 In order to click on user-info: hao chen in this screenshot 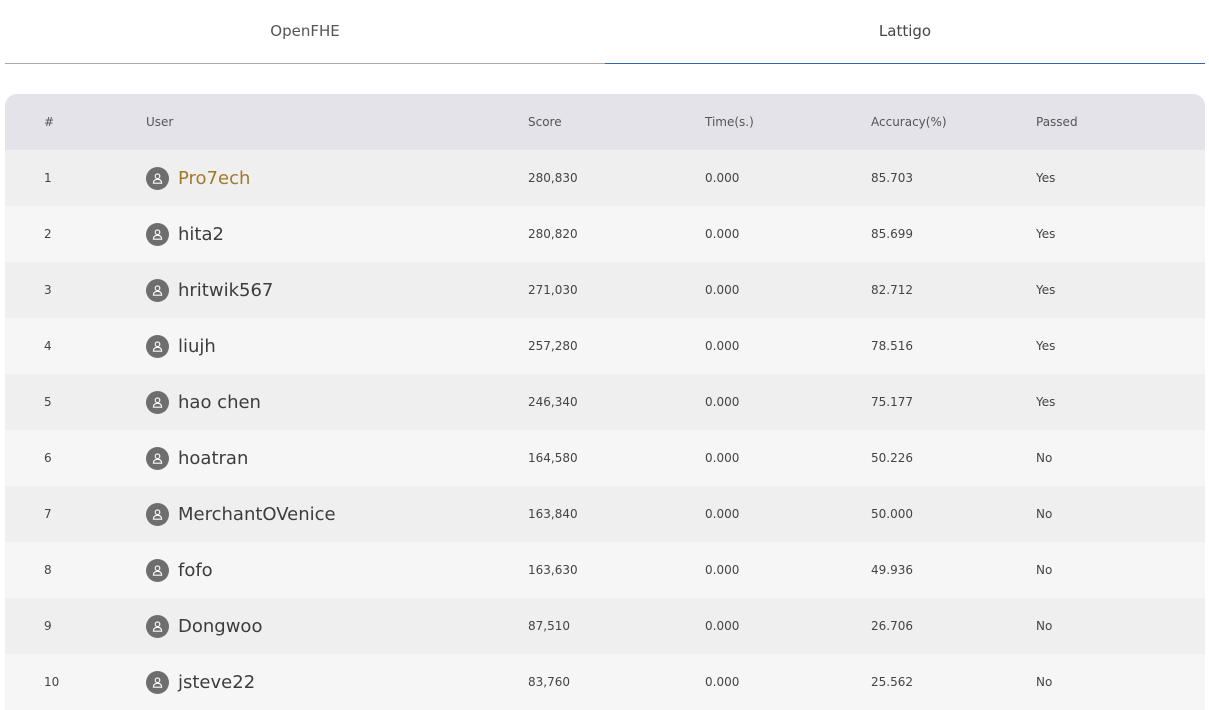, I will do `click(203, 402)`.